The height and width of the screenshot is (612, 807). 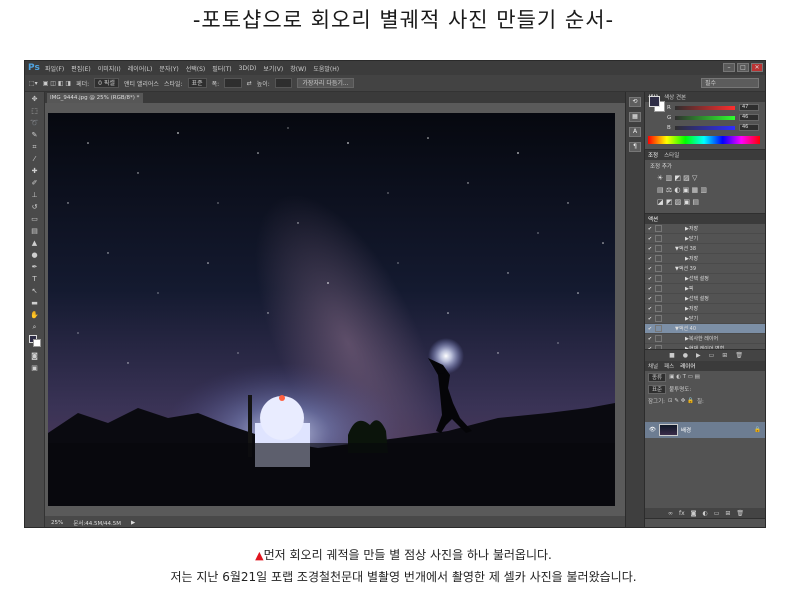 I want to click on action-row: ✔ ▼ 액션 39, so click(x=705, y=269).